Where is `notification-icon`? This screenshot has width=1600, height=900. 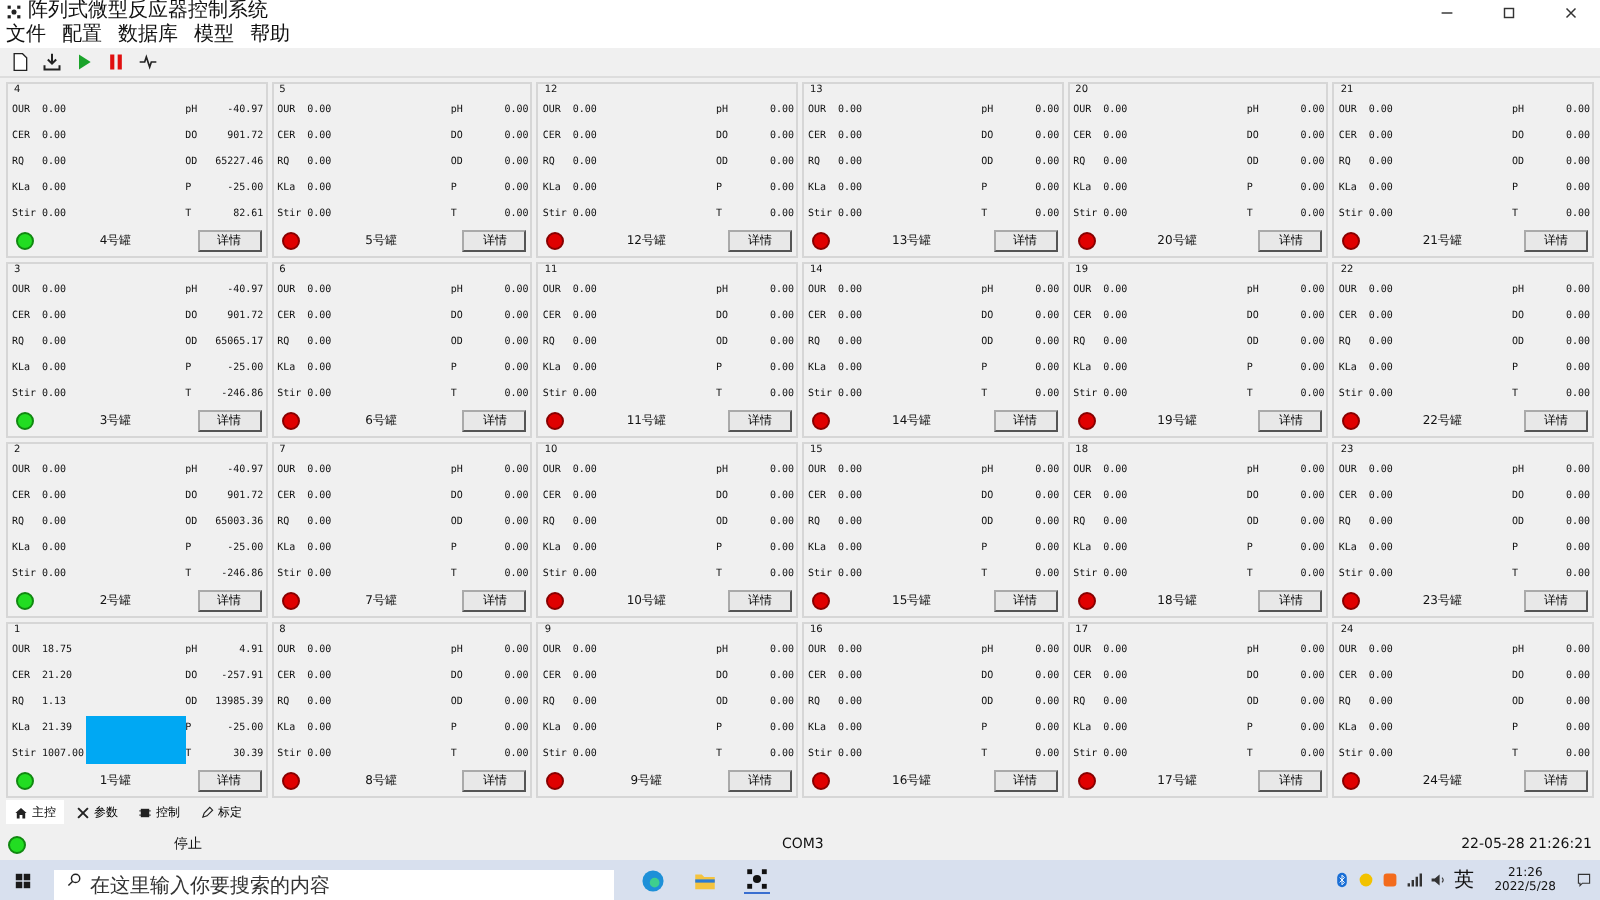 notification-icon is located at coordinates (1584, 880).